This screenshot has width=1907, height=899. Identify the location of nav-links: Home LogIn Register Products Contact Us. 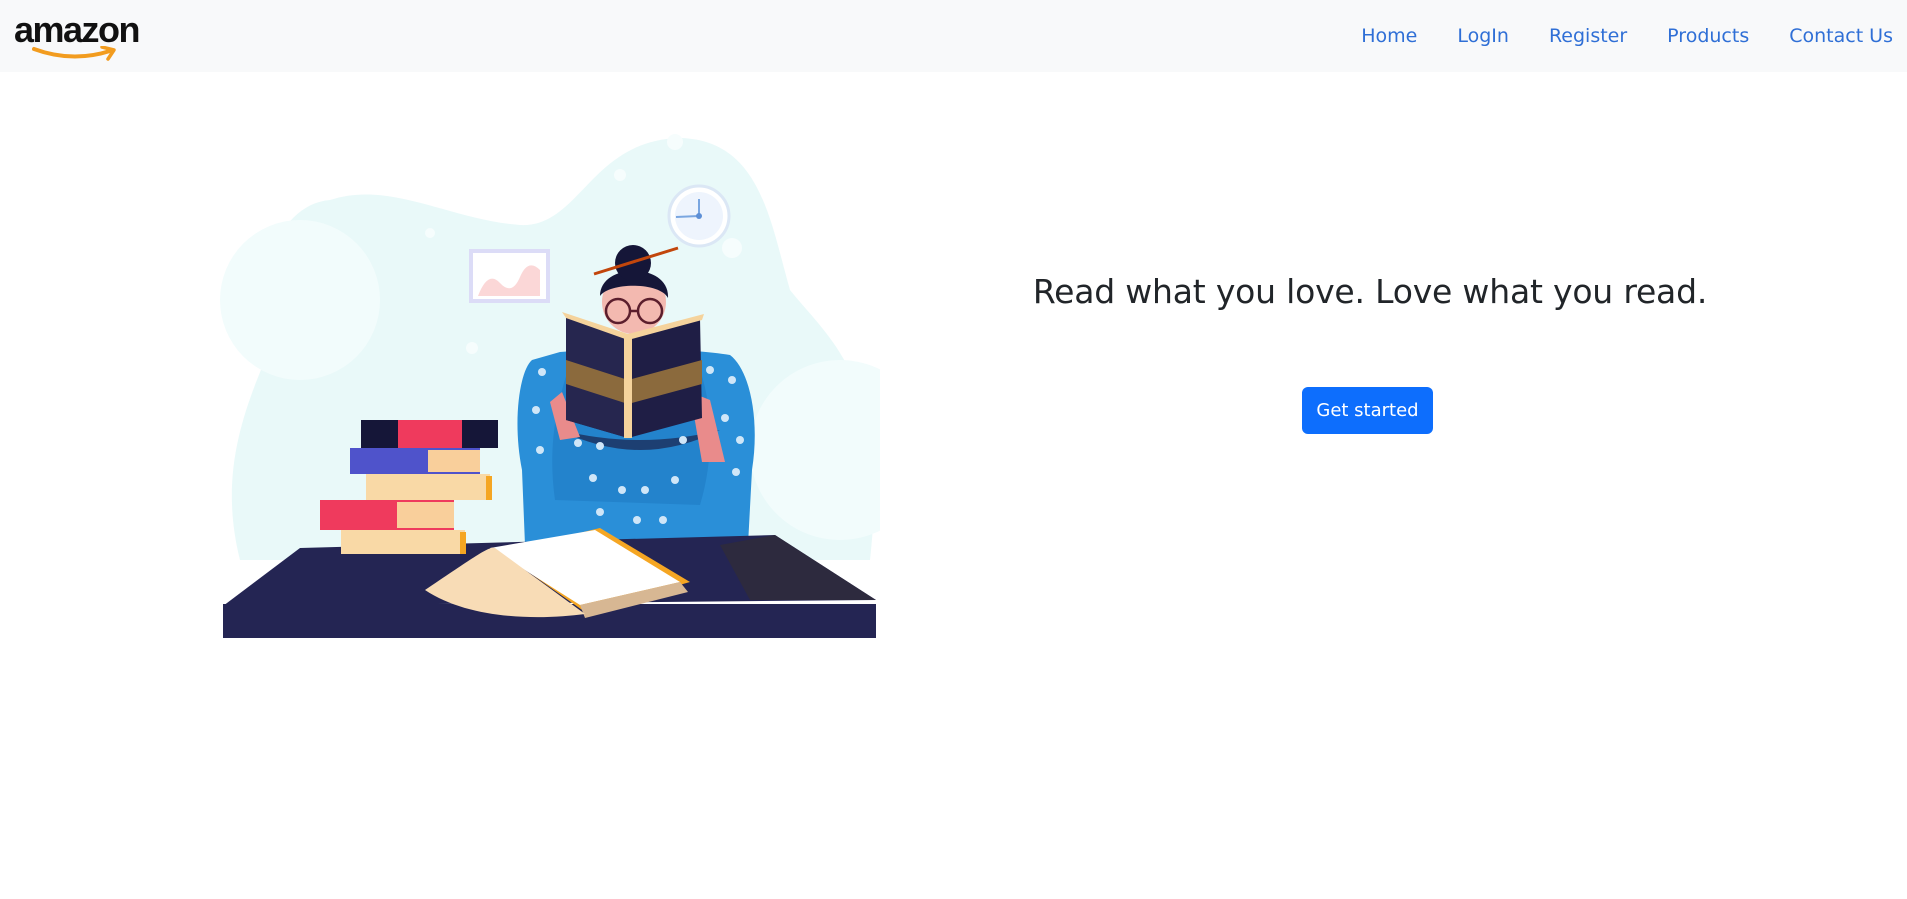
(1607, 36).